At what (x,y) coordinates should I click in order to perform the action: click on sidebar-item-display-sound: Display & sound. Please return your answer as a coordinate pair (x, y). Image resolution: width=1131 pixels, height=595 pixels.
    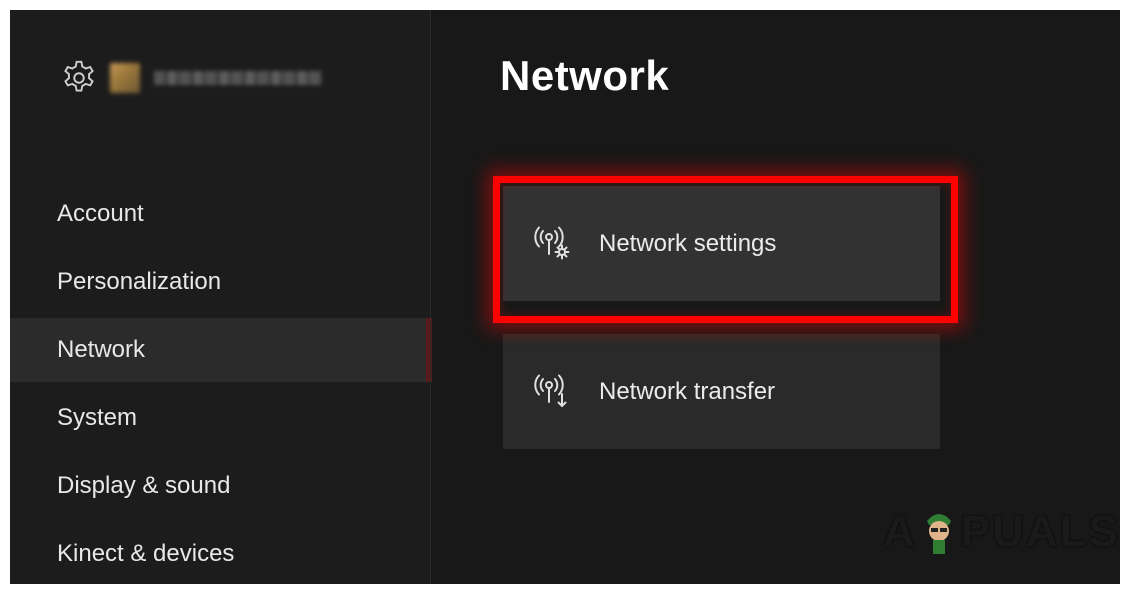
    Looking at the image, I should click on (220, 486).